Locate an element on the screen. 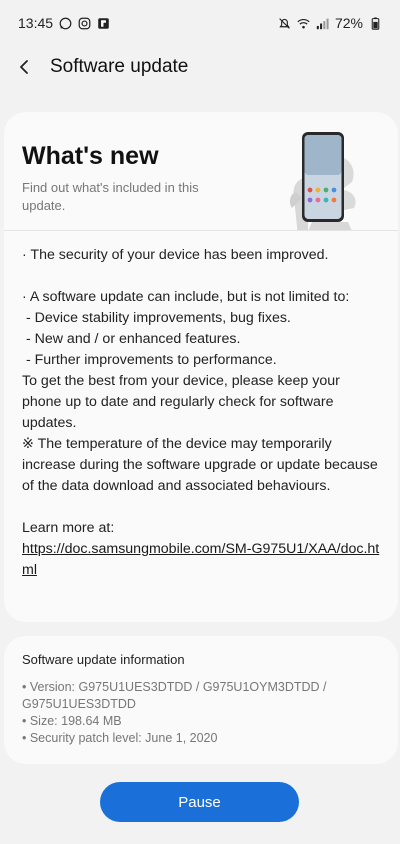  phone-in-hand-illustration is located at coordinates (322, 184).